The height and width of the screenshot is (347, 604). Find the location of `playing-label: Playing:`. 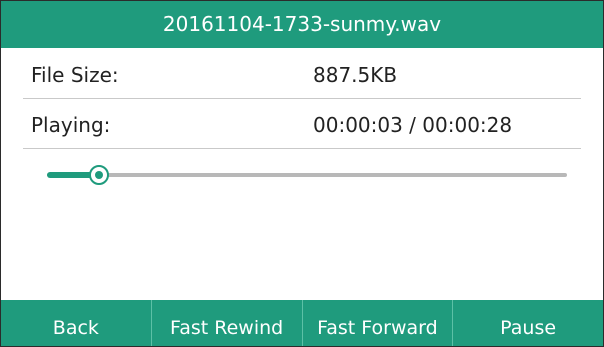

playing-label: Playing: is located at coordinates (71, 125).